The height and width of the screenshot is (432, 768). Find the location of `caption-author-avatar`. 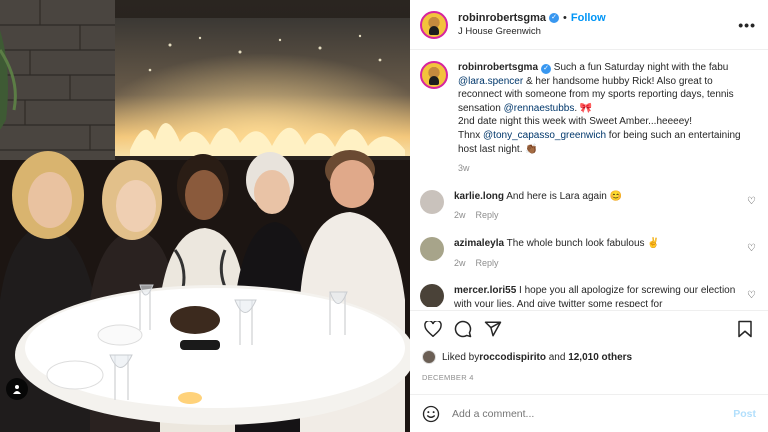

caption-author-avatar is located at coordinates (434, 75).